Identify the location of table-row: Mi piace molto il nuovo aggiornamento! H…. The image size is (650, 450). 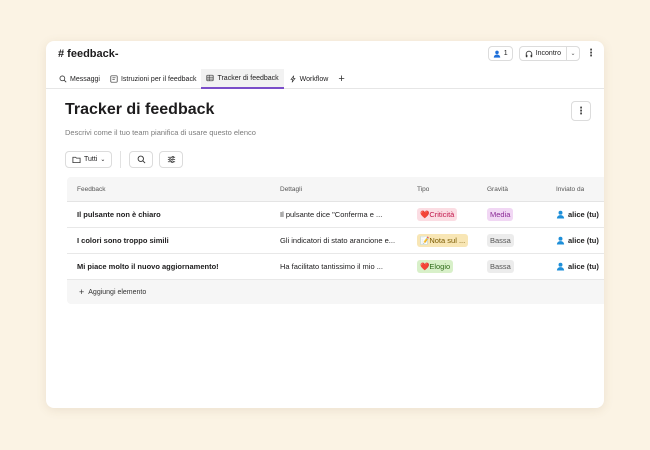
(335, 267).